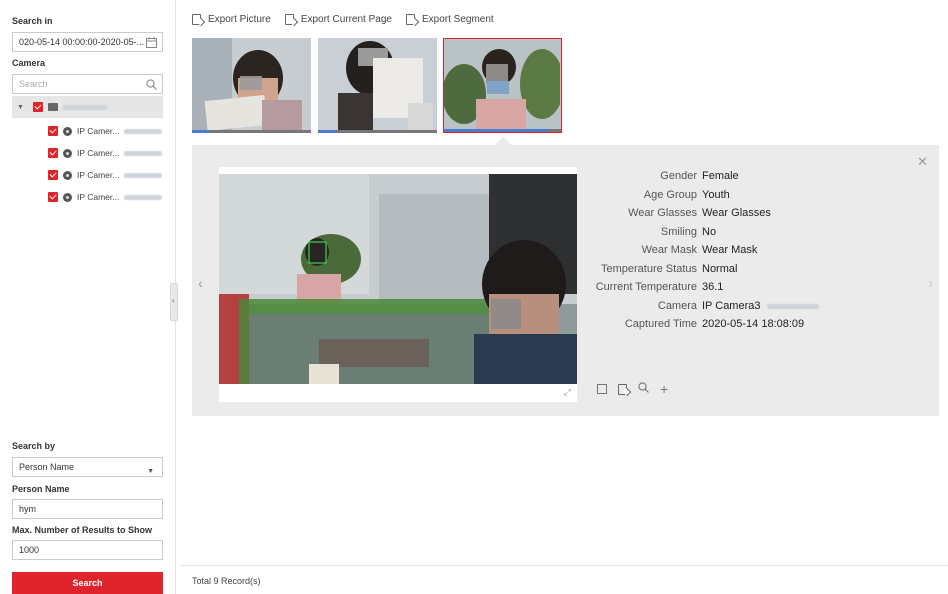 Image resolution: width=948 pixels, height=594 pixels. I want to click on export-segment-button: Export Segment, so click(449, 19).